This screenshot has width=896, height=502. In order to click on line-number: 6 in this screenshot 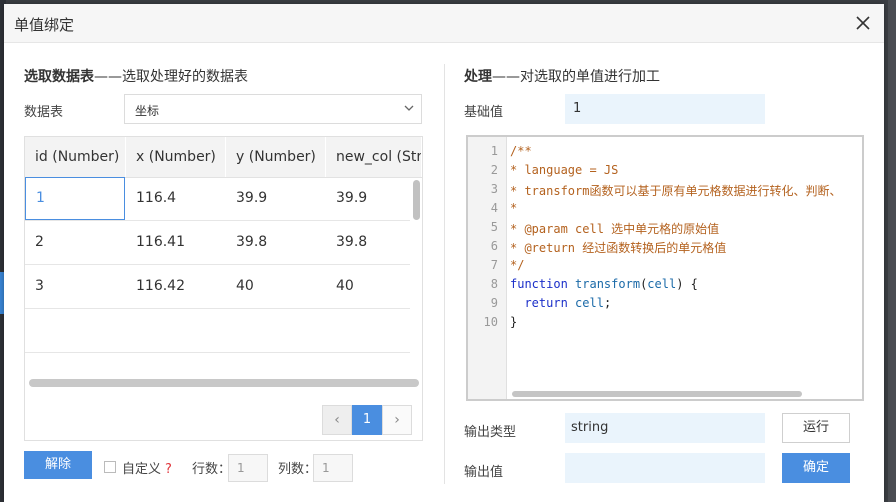, I will do `click(494, 246)`.